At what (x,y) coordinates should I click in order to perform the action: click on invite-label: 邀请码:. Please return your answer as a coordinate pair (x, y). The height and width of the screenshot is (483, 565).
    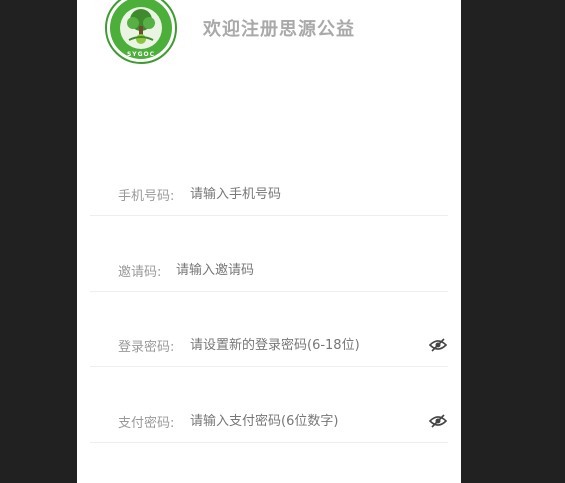
    Looking at the image, I should click on (140, 272).